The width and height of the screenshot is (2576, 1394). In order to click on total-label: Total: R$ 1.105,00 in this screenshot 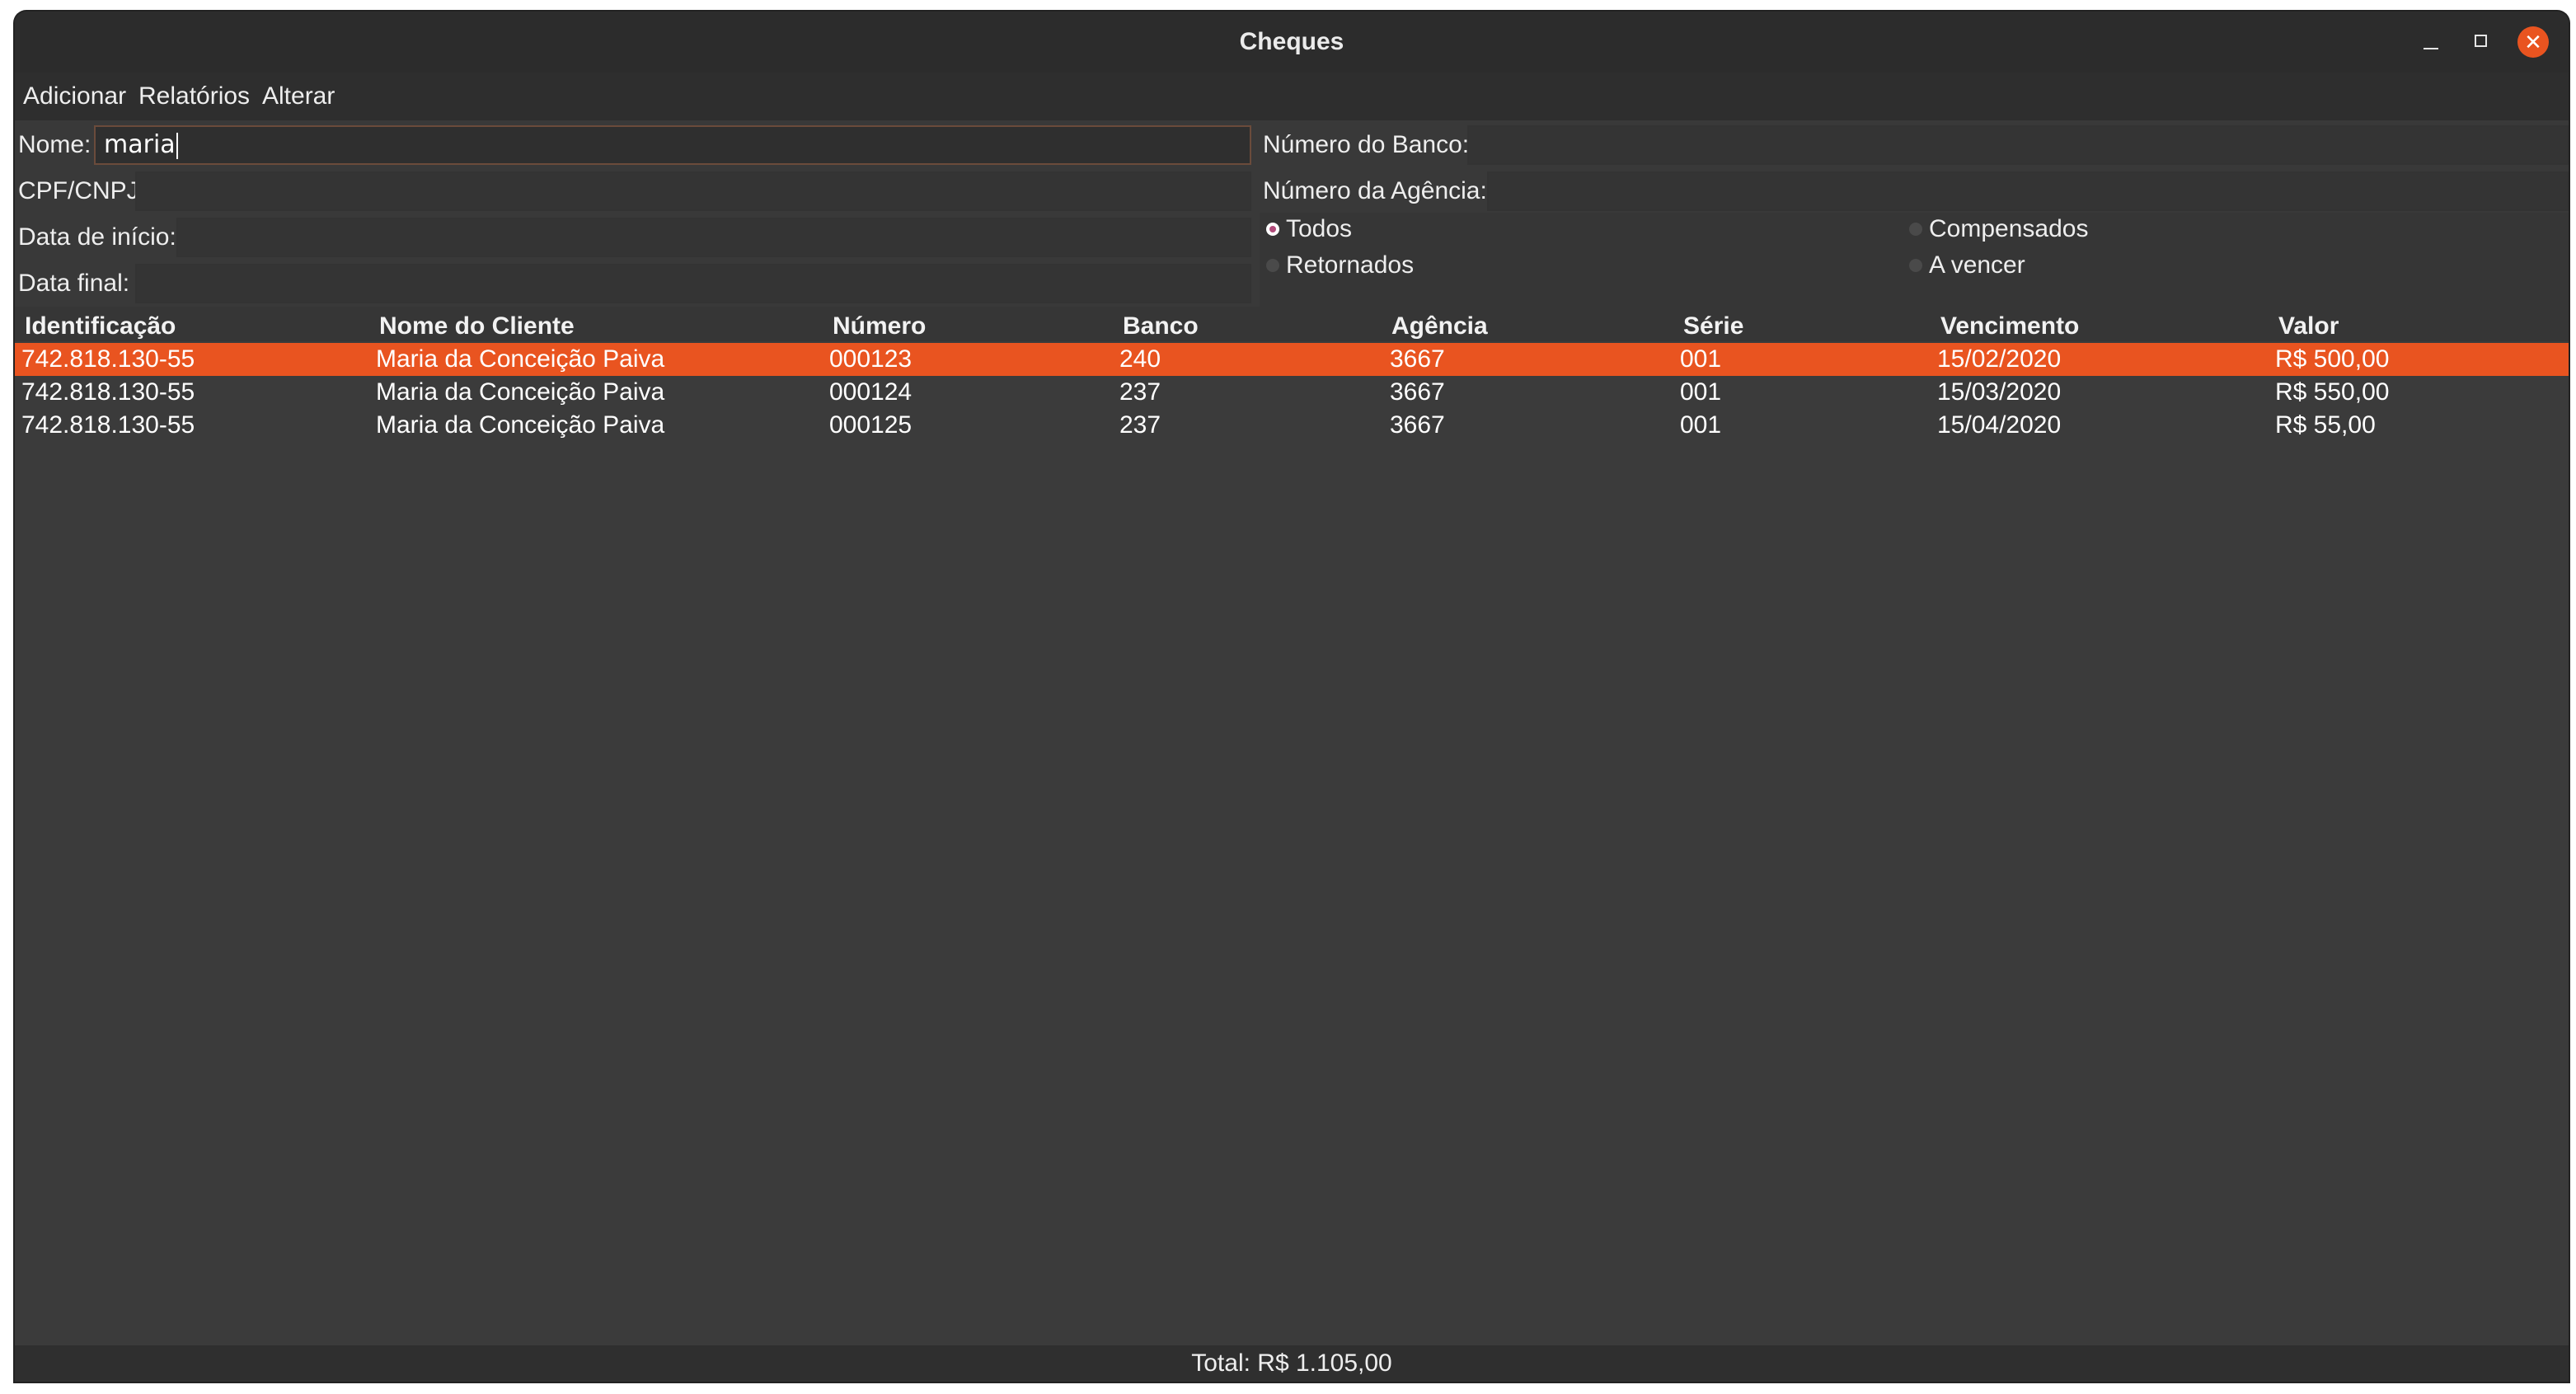, I will do `click(1291, 1363)`.